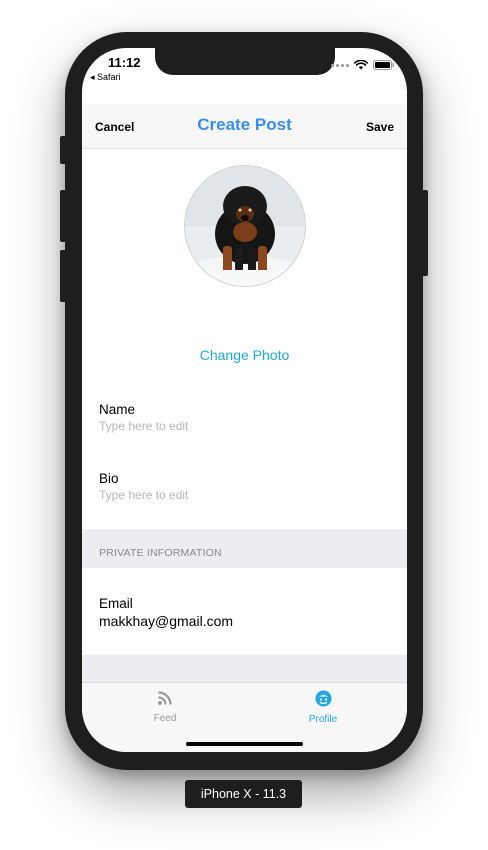 Image resolution: width=488 pixels, height=850 pixels. Describe the element at coordinates (244, 744) in the screenshot. I see `home-indicator` at that location.